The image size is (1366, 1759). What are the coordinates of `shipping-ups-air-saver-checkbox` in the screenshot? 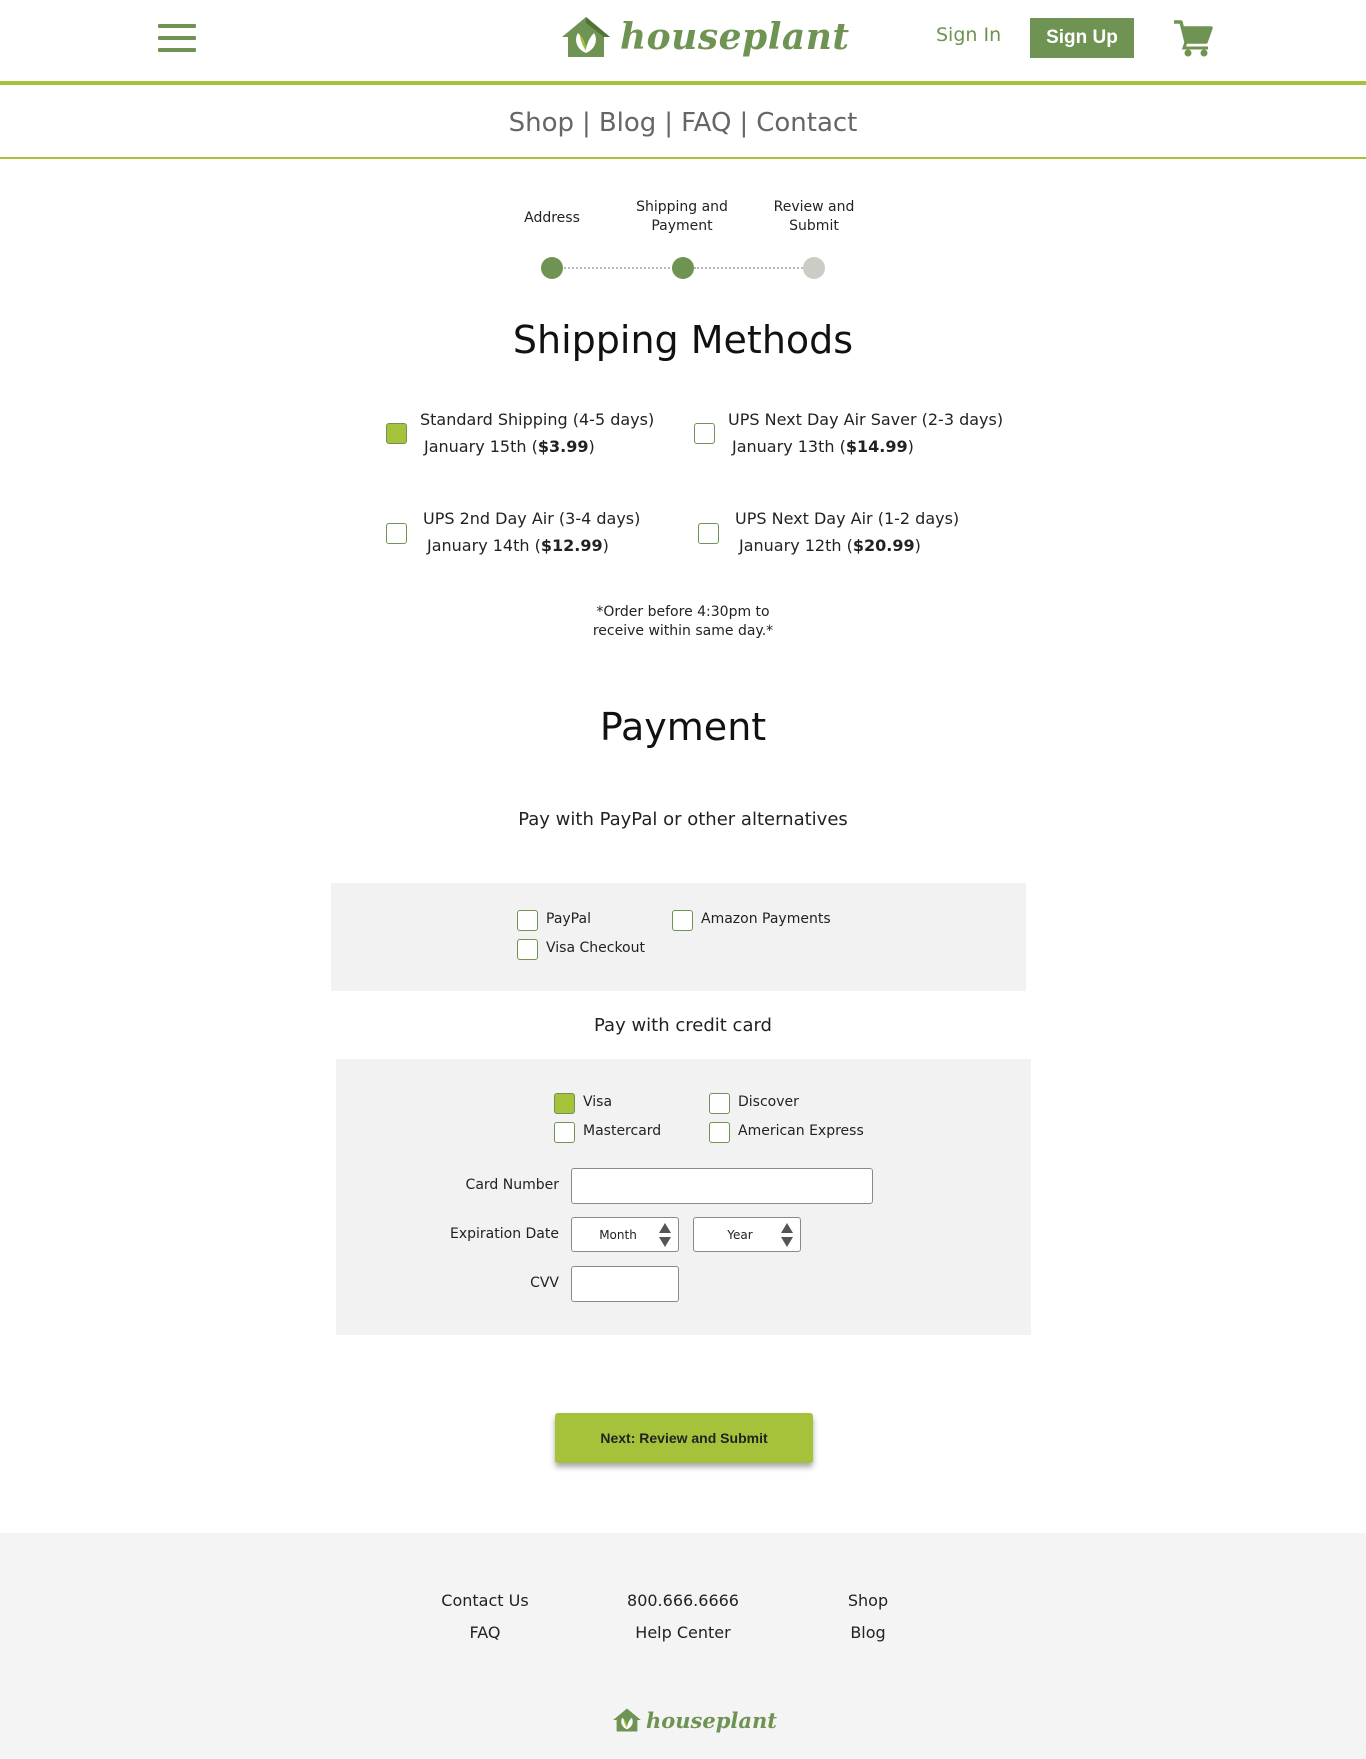 It's located at (704, 433).